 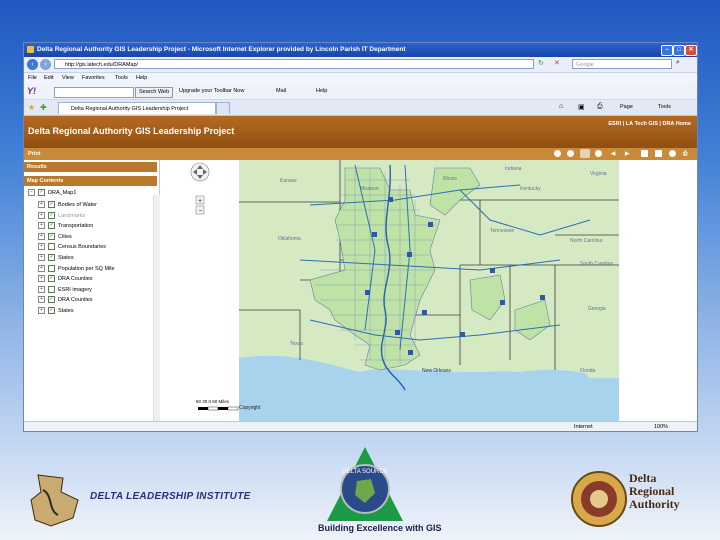 I want to click on dli-logo, so click(x=54, y=500).